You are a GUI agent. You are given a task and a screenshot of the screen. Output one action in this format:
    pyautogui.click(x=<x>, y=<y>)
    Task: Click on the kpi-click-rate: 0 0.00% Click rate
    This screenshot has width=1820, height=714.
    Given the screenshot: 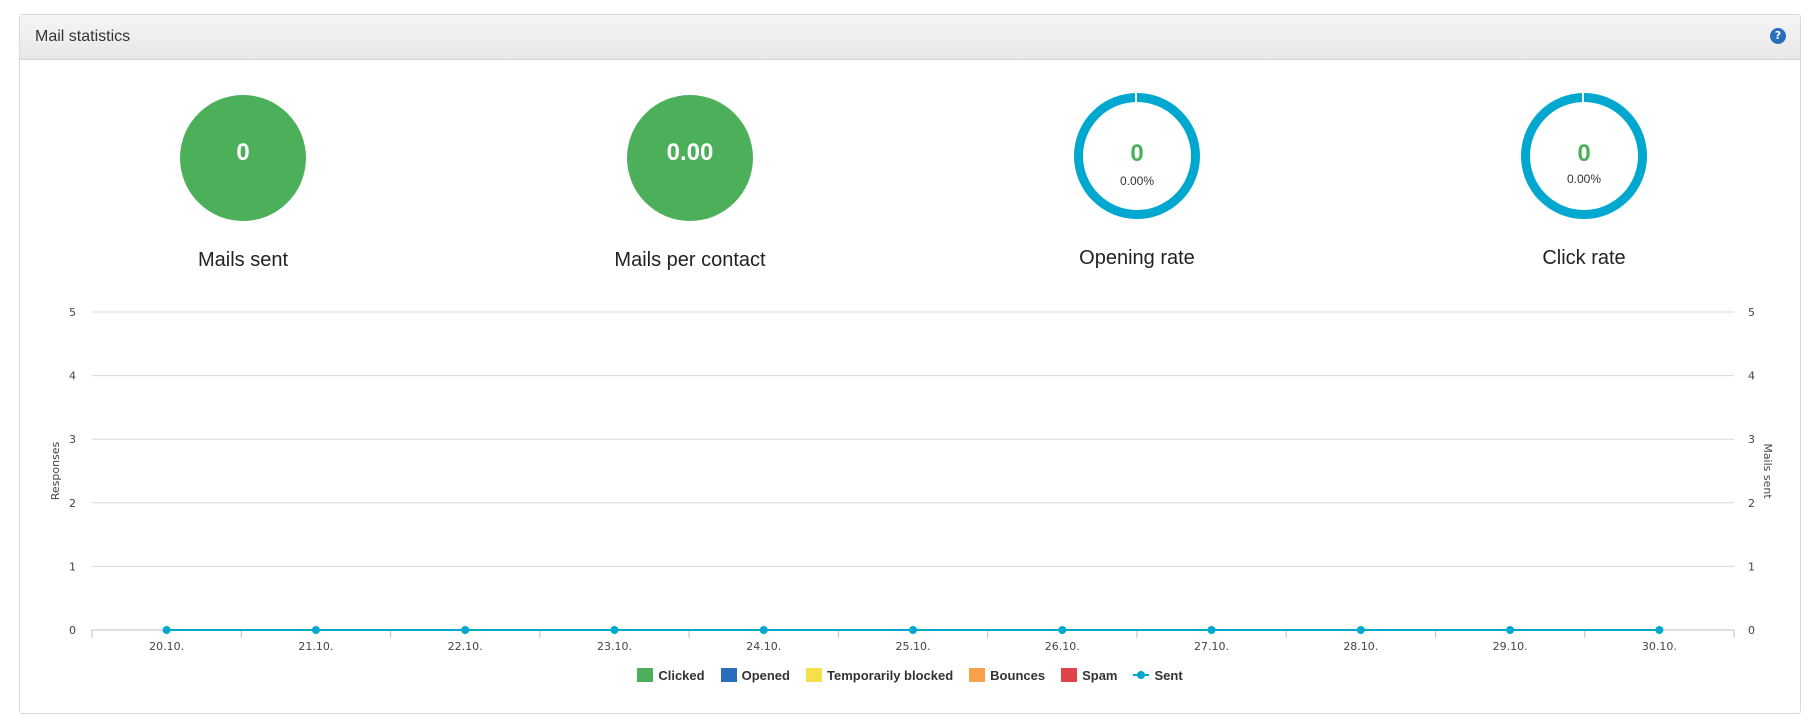 What is the action you would take?
    pyautogui.click(x=1584, y=181)
    